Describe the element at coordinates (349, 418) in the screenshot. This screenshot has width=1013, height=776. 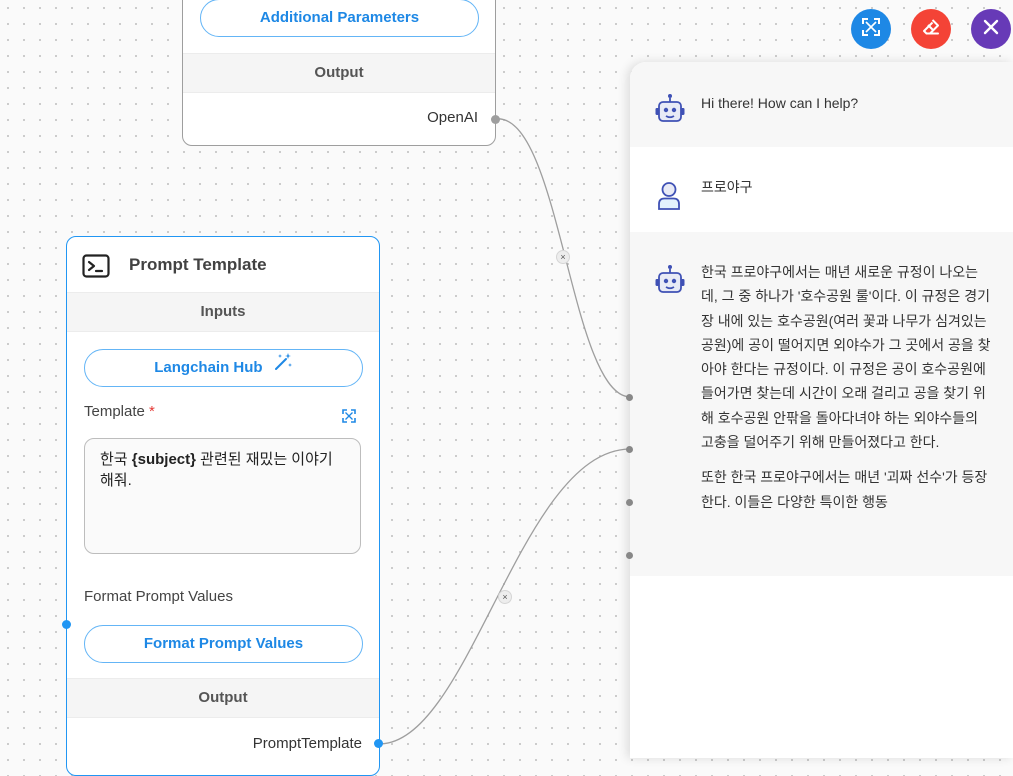
I see `expand-editor-icon` at that location.